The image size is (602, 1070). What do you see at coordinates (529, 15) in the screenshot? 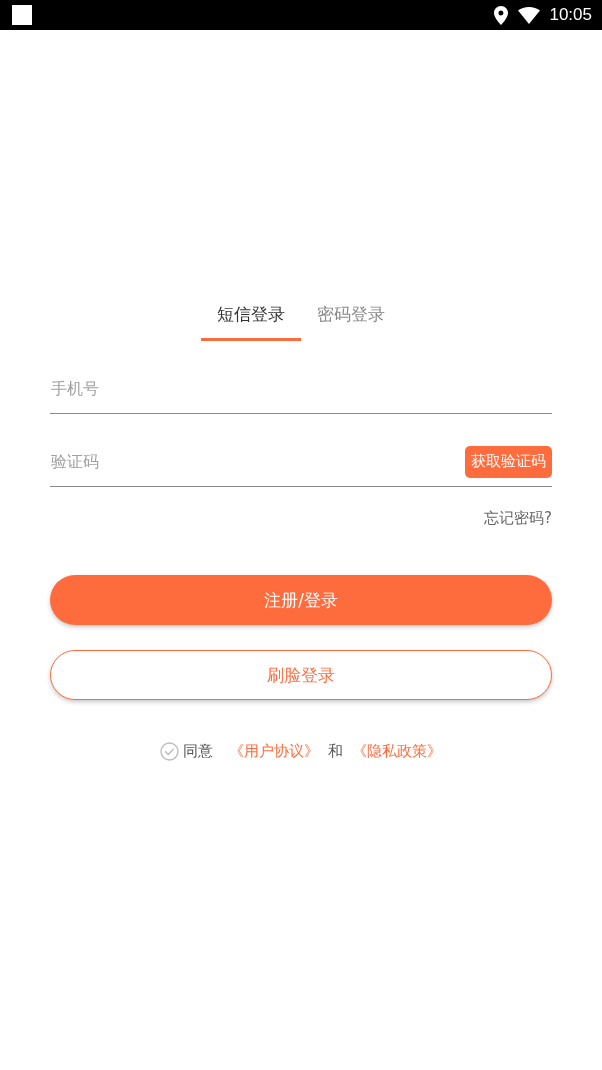
I see `wifi-icon` at bounding box center [529, 15].